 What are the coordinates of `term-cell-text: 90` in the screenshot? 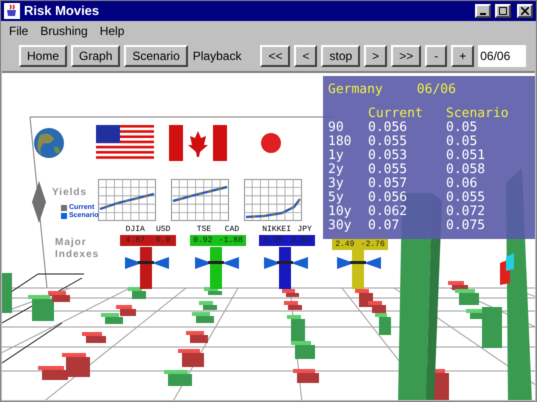 It's located at (336, 128).